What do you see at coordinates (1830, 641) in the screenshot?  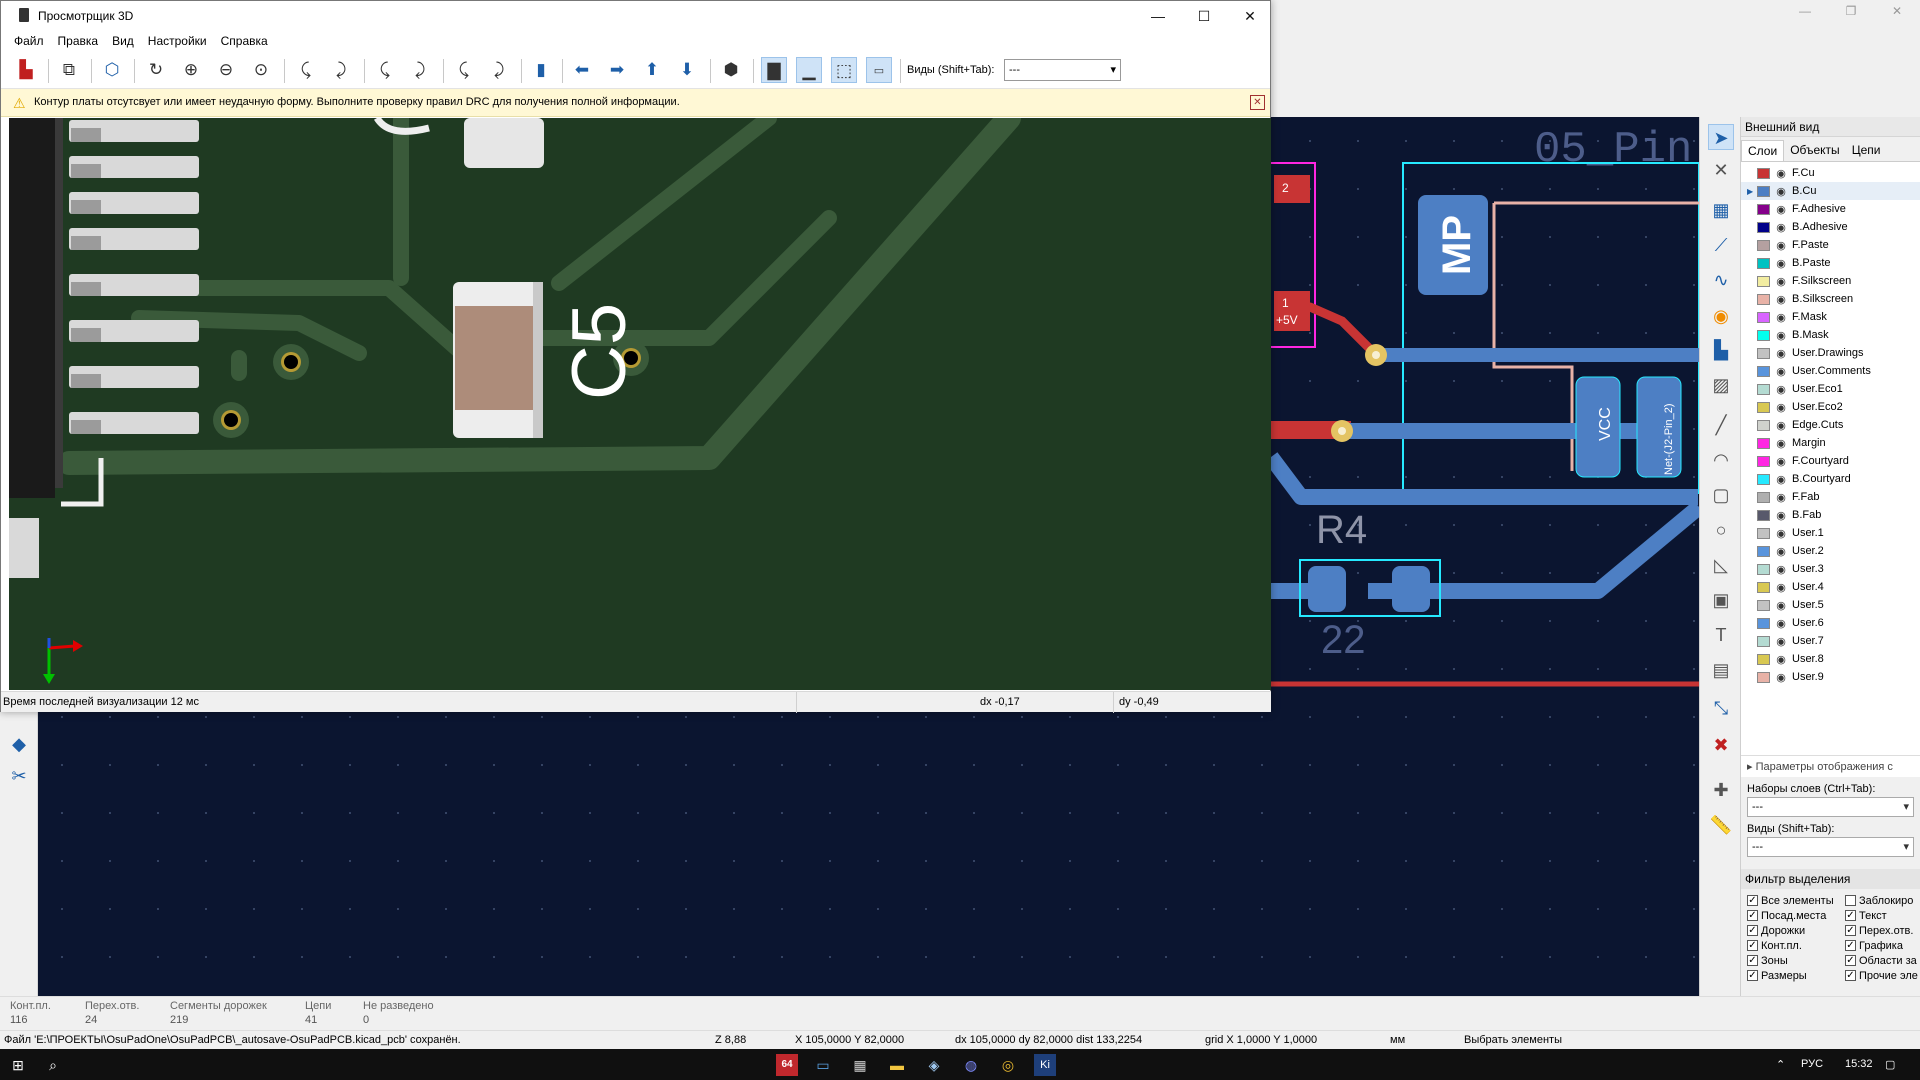 I see `layer-row: ◉ User.7` at bounding box center [1830, 641].